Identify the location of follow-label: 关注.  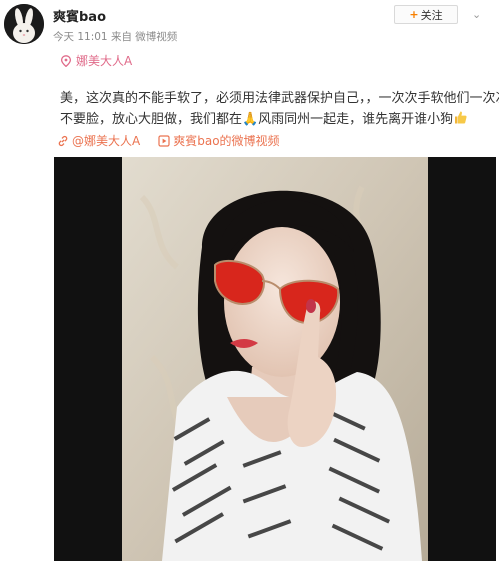
(431, 15).